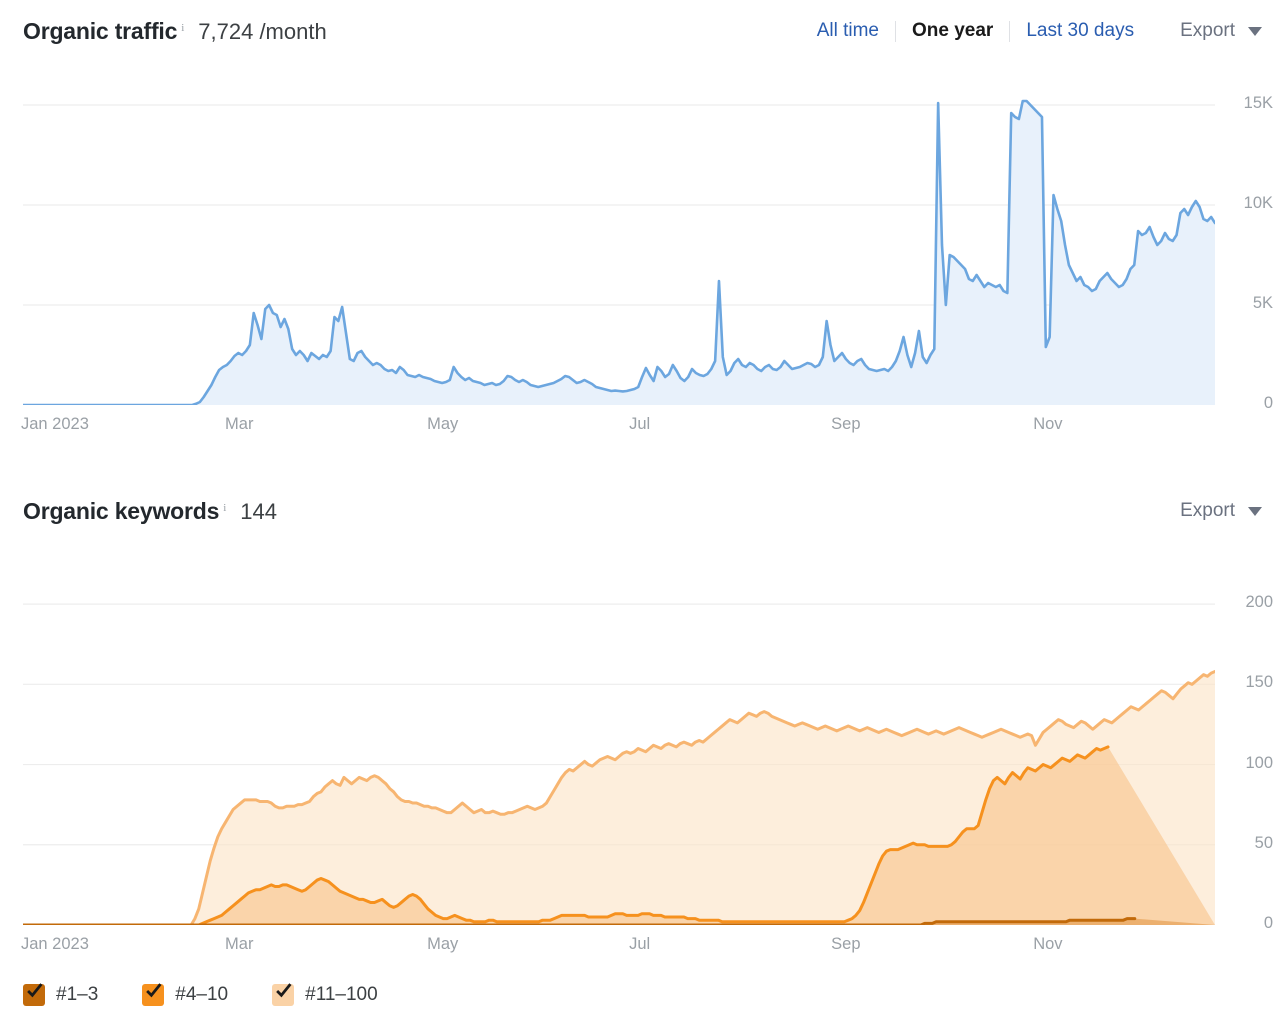 This screenshot has height=1016, width=1284. I want to click on legend-item-rank-1-3: #1–3, so click(61, 994).